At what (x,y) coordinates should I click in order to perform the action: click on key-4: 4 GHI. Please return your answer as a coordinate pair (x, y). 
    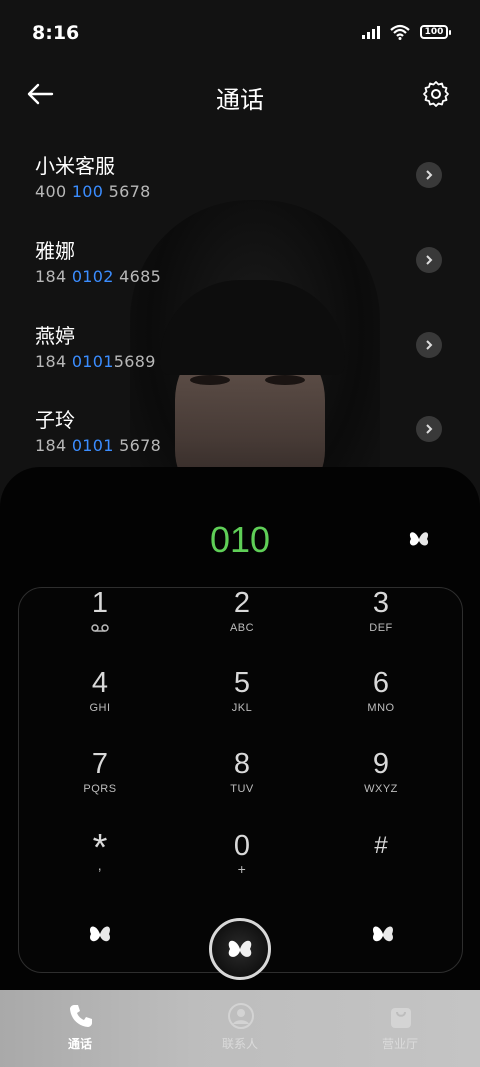
    Looking at the image, I should click on (100, 703).